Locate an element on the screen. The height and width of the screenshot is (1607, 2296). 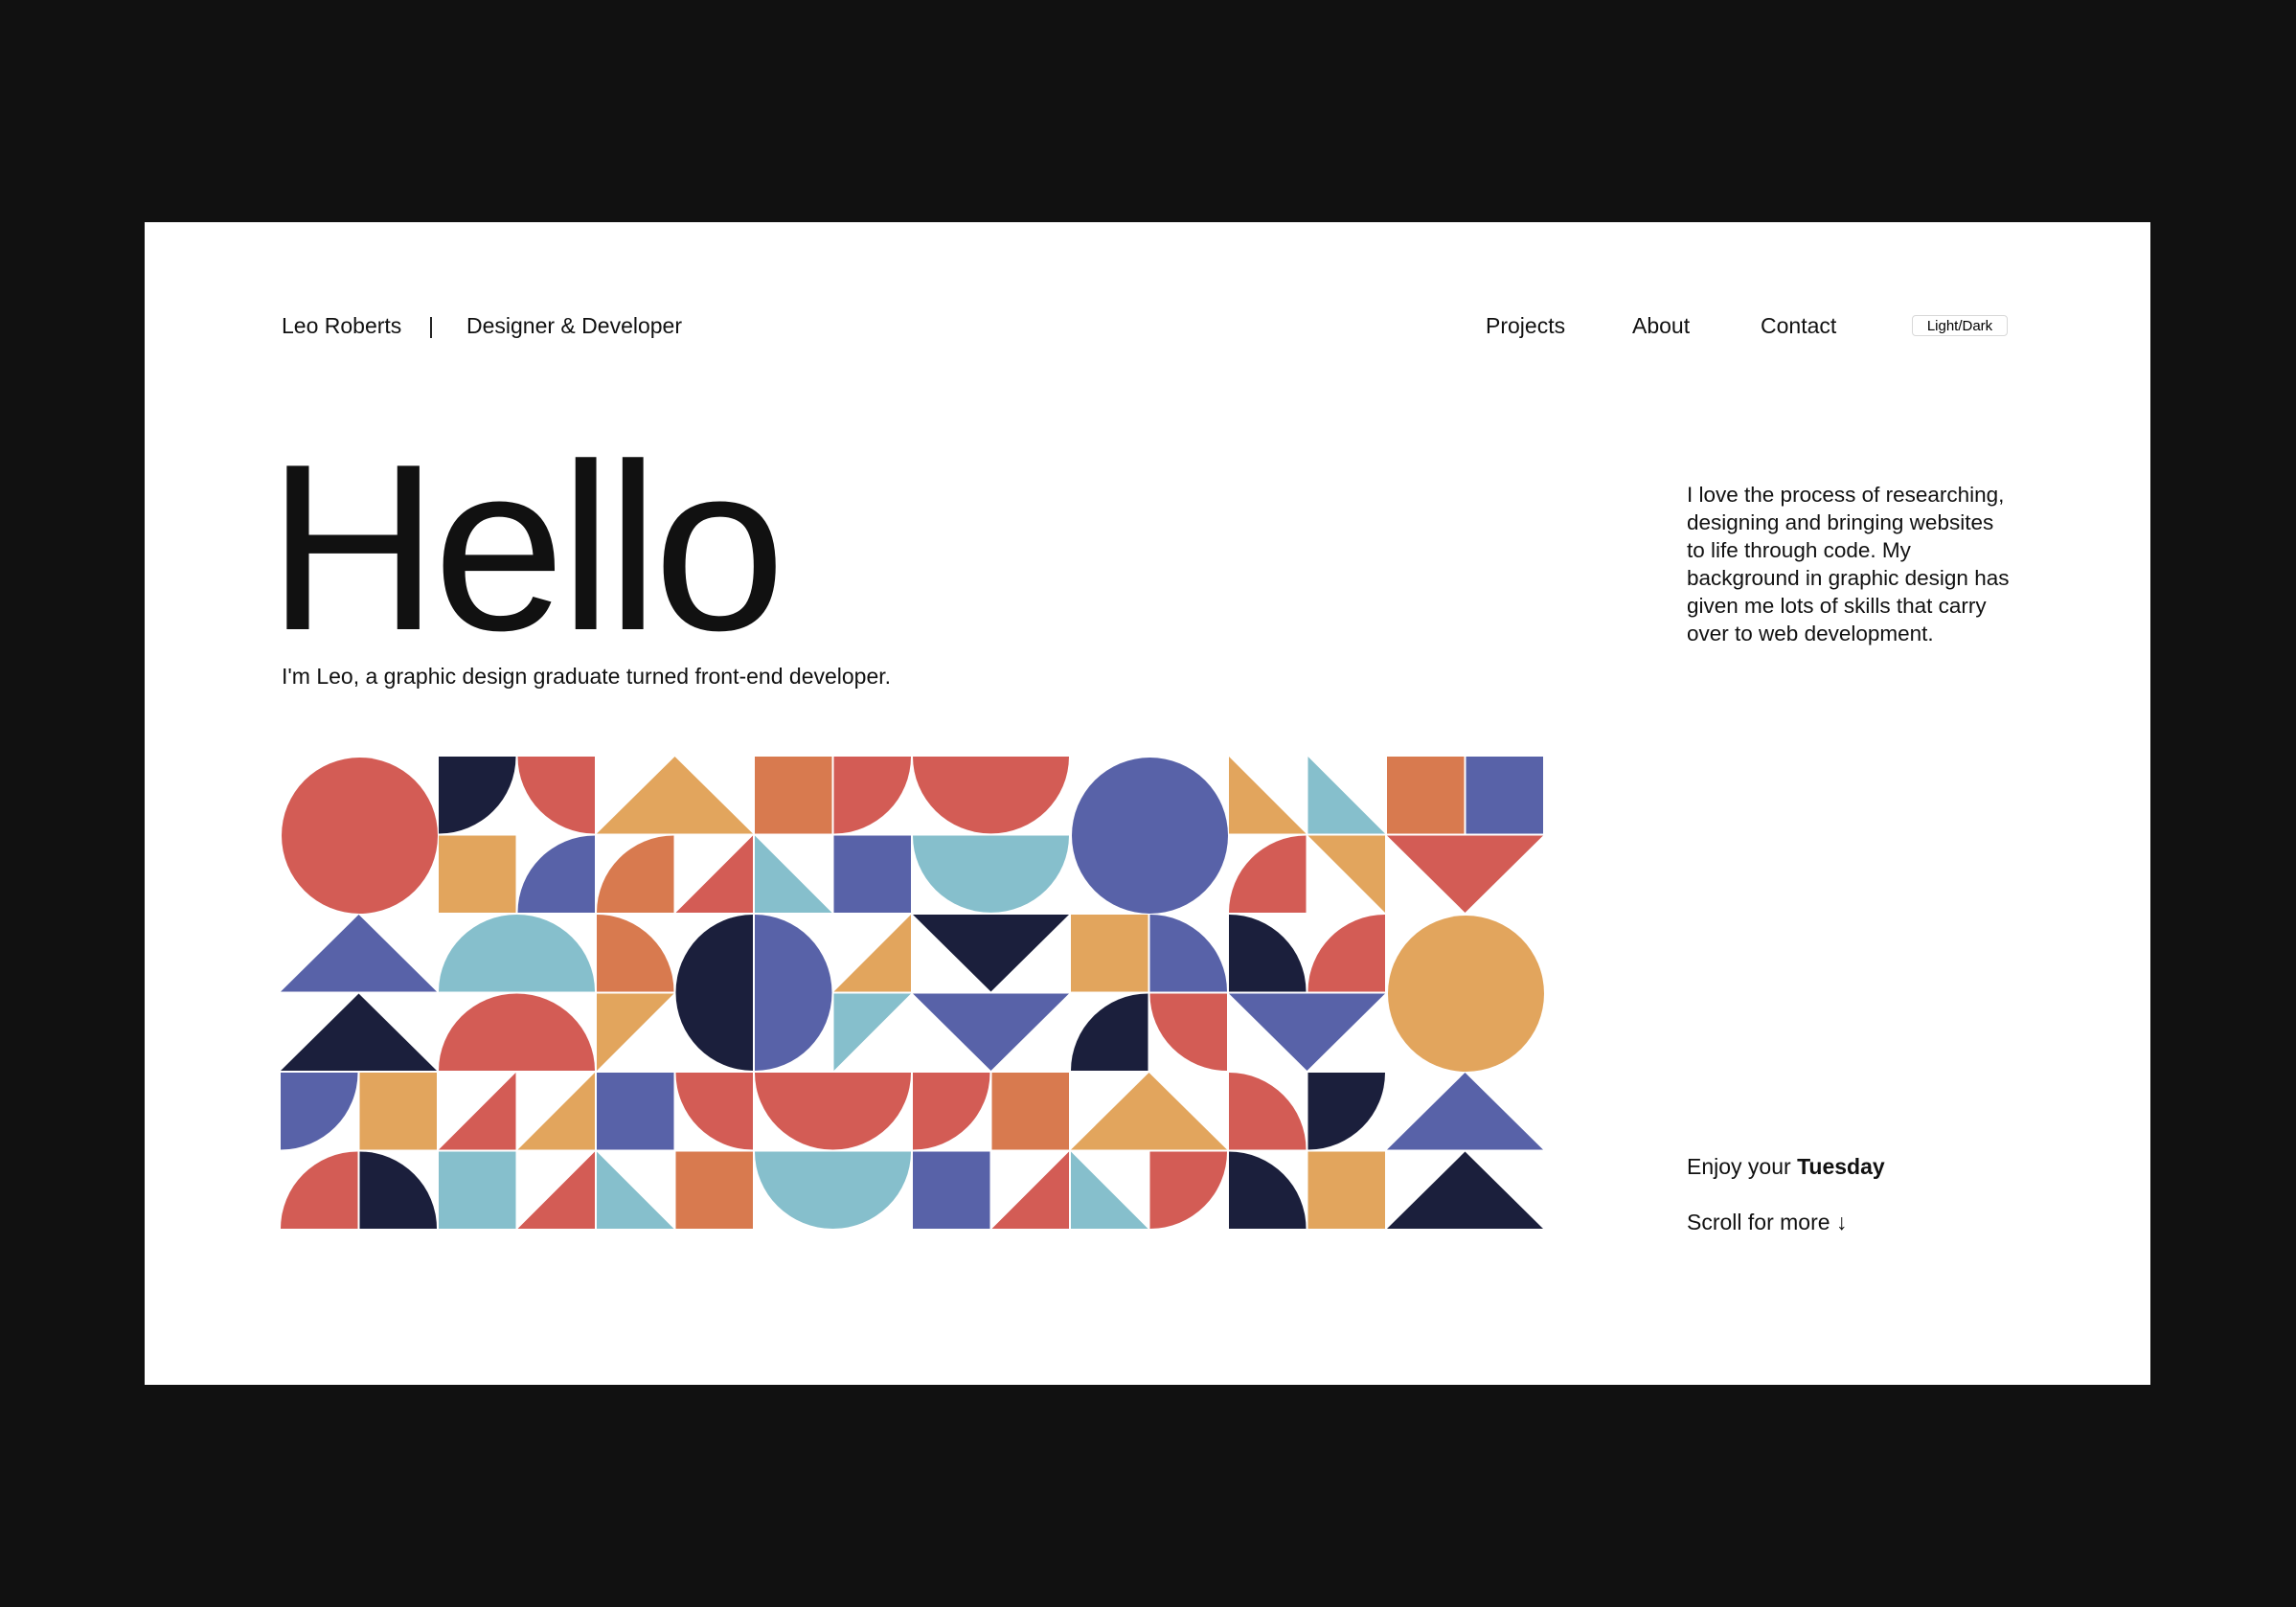
scroll-for-more-link: Scroll for more ↓ is located at coordinates (1767, 1222).